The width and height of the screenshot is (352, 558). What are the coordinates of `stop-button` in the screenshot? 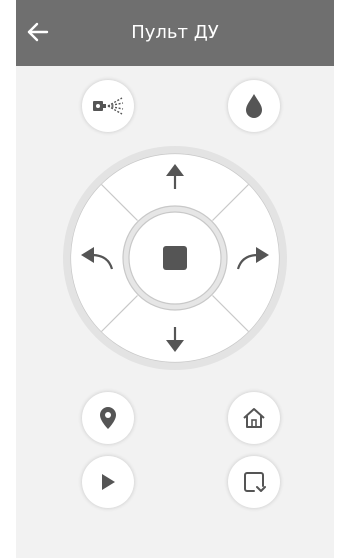 It's located at (175, 258).